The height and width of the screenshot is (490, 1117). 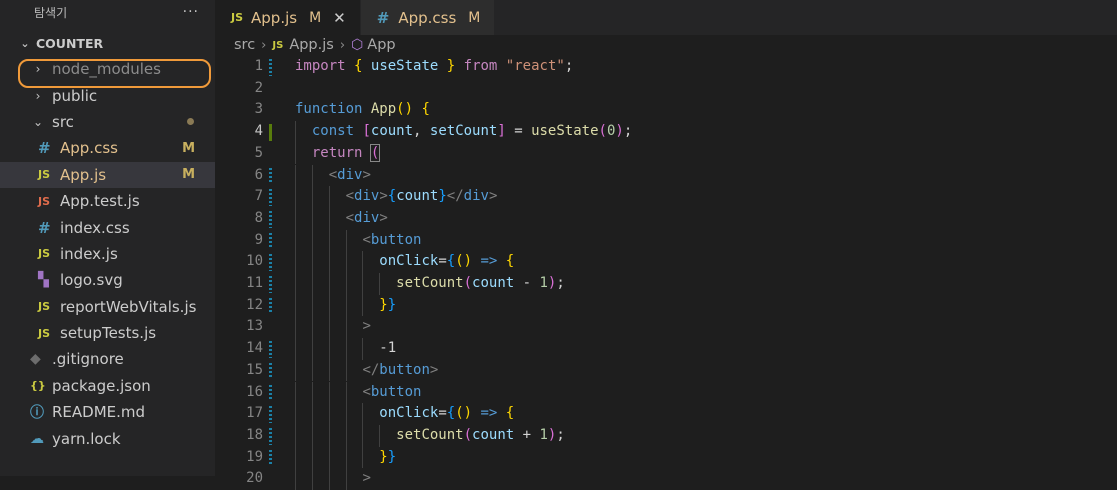 What do you see at coordinates (666, 175) in the screenshot?
I see `code-line: 6 <div>` at bounding box center [666, 175].